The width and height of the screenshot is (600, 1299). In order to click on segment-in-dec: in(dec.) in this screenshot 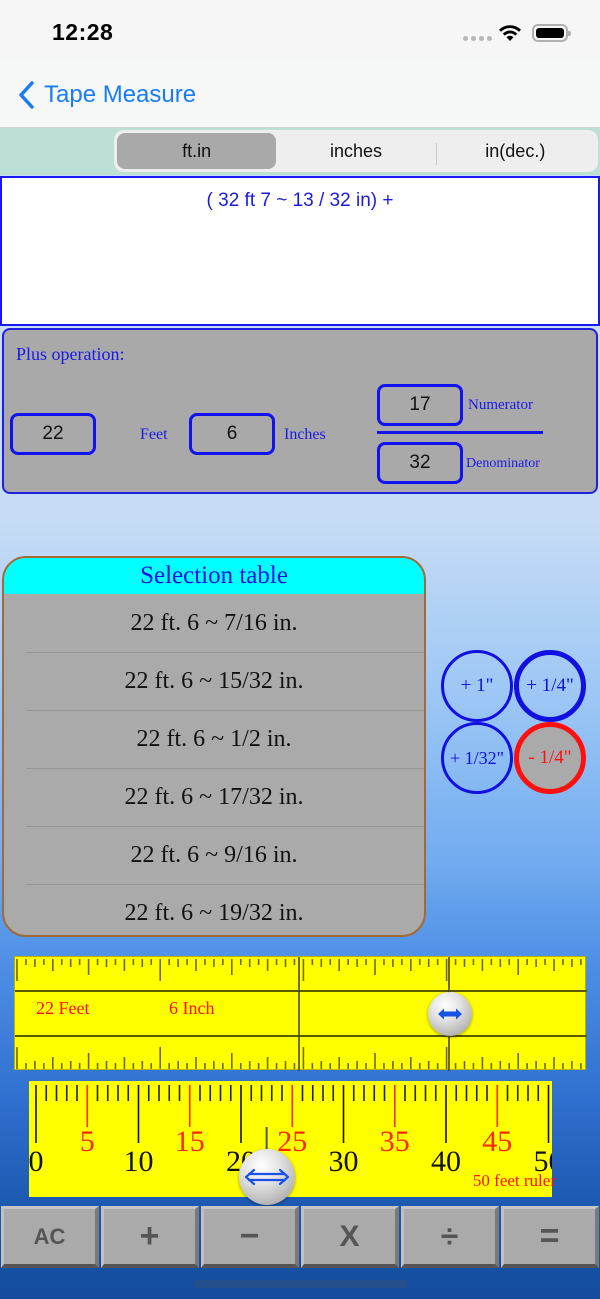, I will do `click(515, 151)`.